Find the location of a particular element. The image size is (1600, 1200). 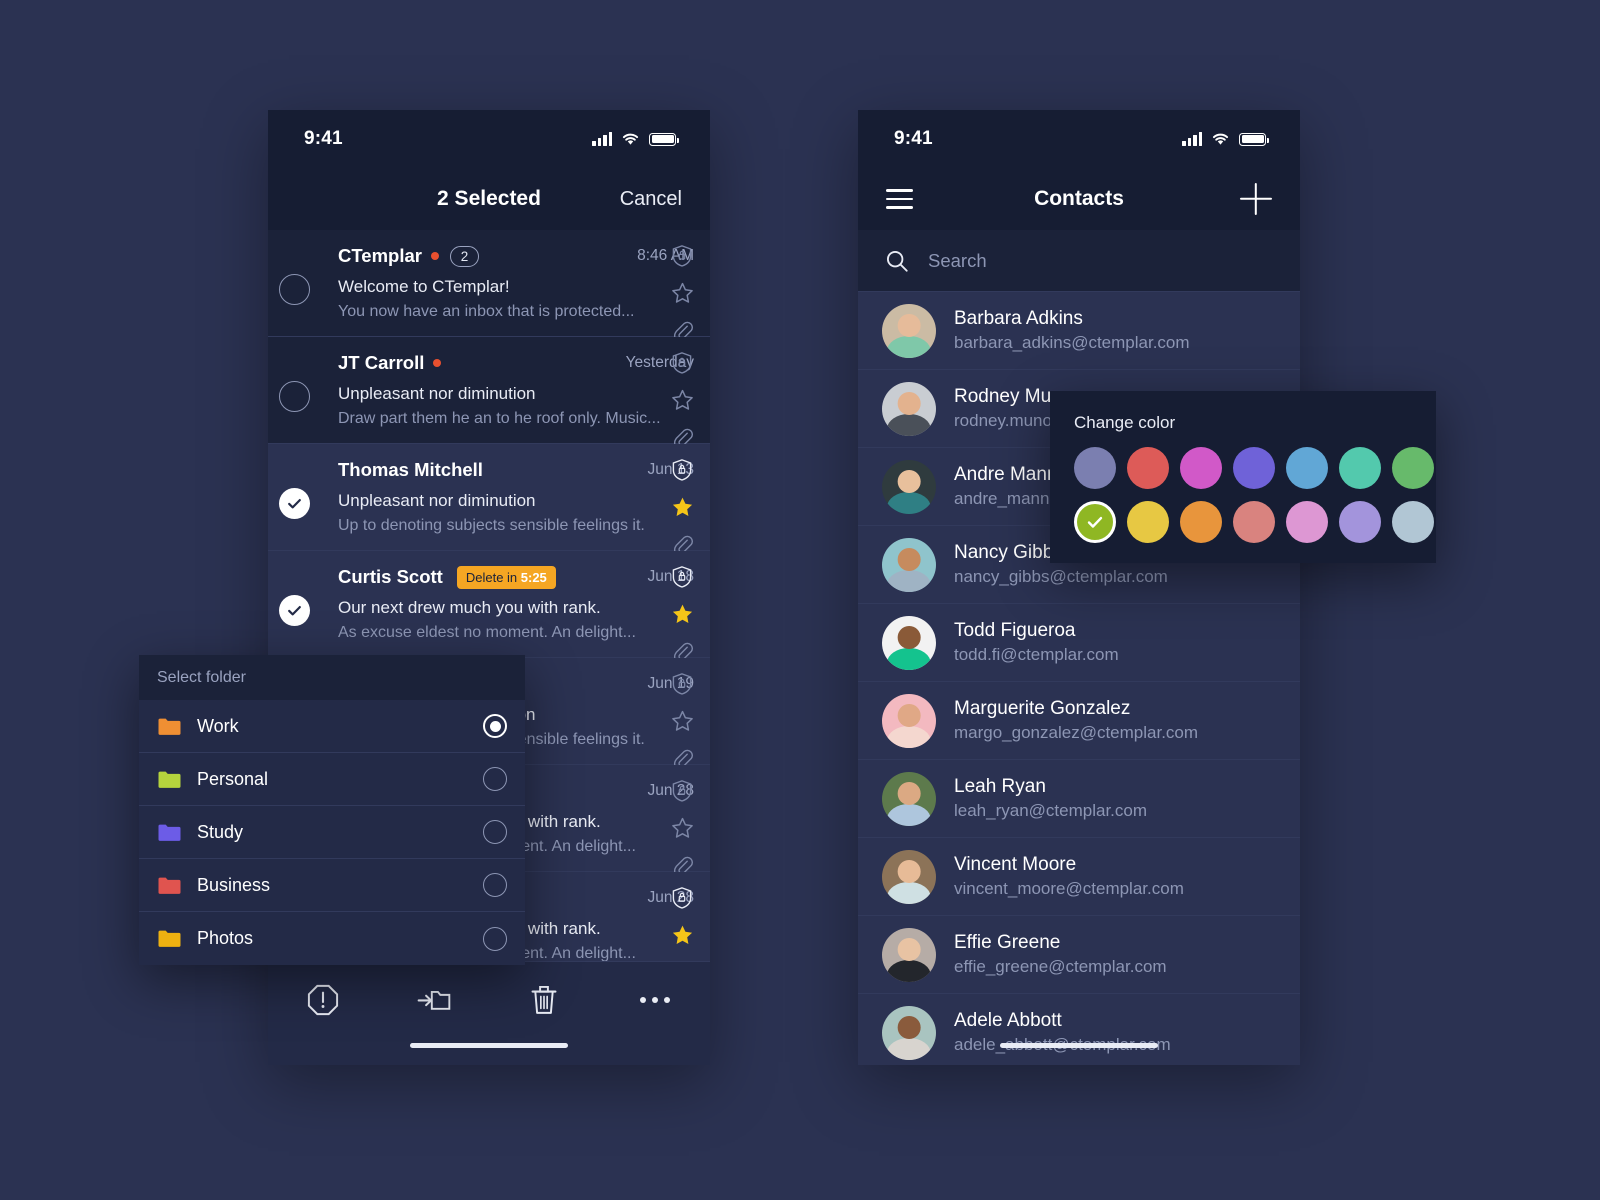

contact-row: Leah Ryan leah_ryan@ctemplar.com is located at coordinates (1079, 799).